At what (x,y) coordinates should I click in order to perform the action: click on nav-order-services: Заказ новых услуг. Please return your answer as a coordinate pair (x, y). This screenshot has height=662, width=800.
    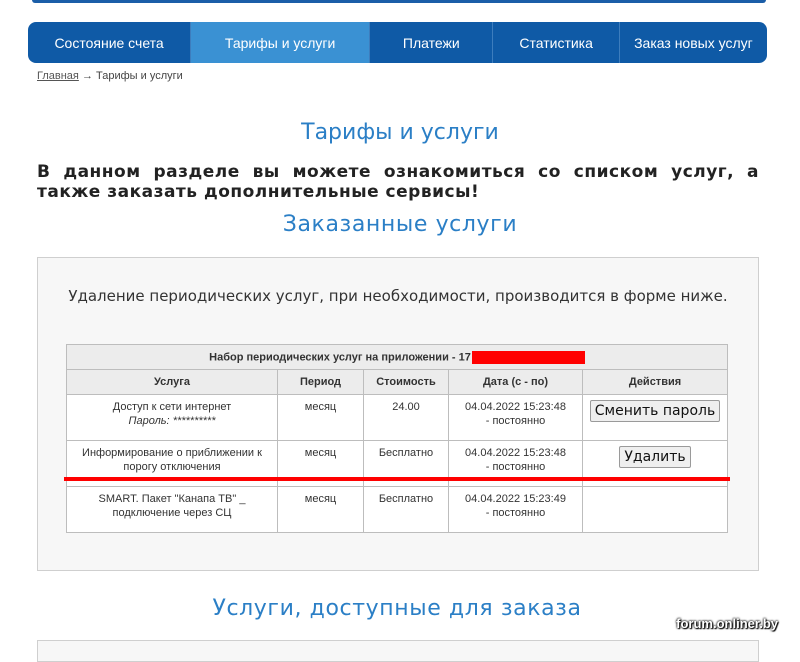
    Looking at the image, I should click on (693, 42).